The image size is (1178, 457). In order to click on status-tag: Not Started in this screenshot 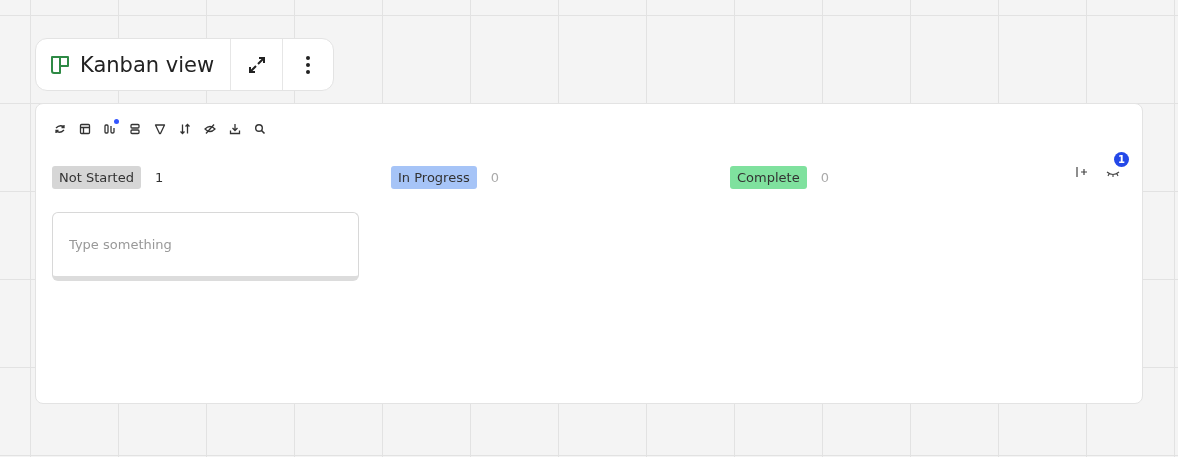, I will do `click(96, 177)`.